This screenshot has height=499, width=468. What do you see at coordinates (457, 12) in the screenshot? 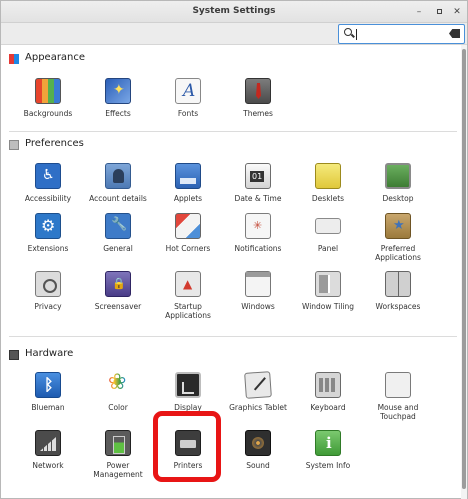
I see `close-icon: ✕` at bounding box center [457, 12].